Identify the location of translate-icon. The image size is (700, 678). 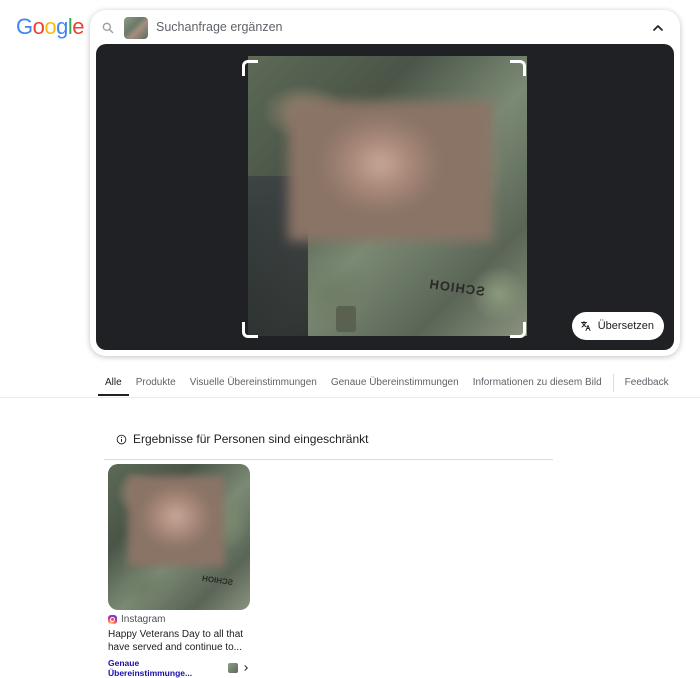
(585, 326).